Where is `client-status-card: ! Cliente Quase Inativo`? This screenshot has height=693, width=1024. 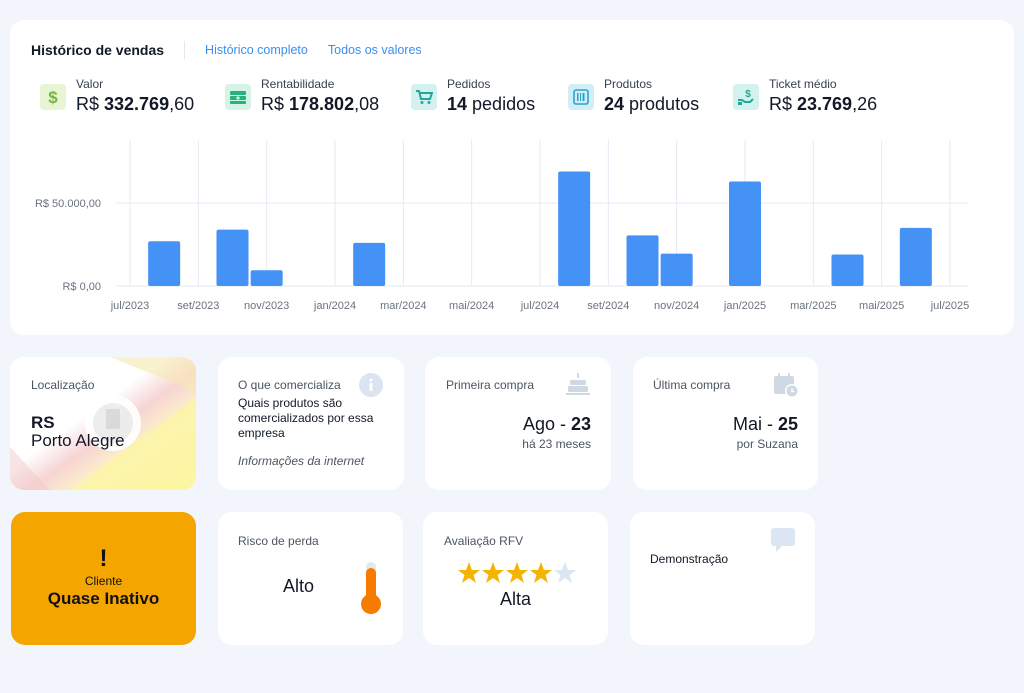 client-status-card: ! Cliente Quase Inativo is located at coordinates (103, 578).